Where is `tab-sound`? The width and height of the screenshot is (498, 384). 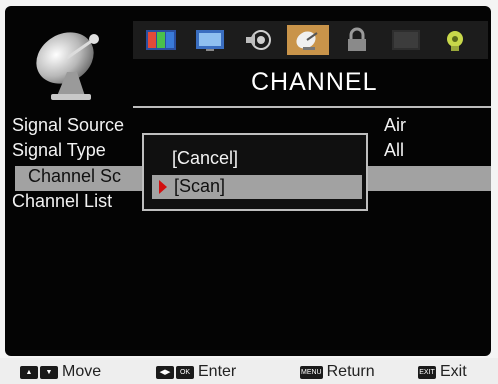
tab-sound is located at coordinates (259, 40).